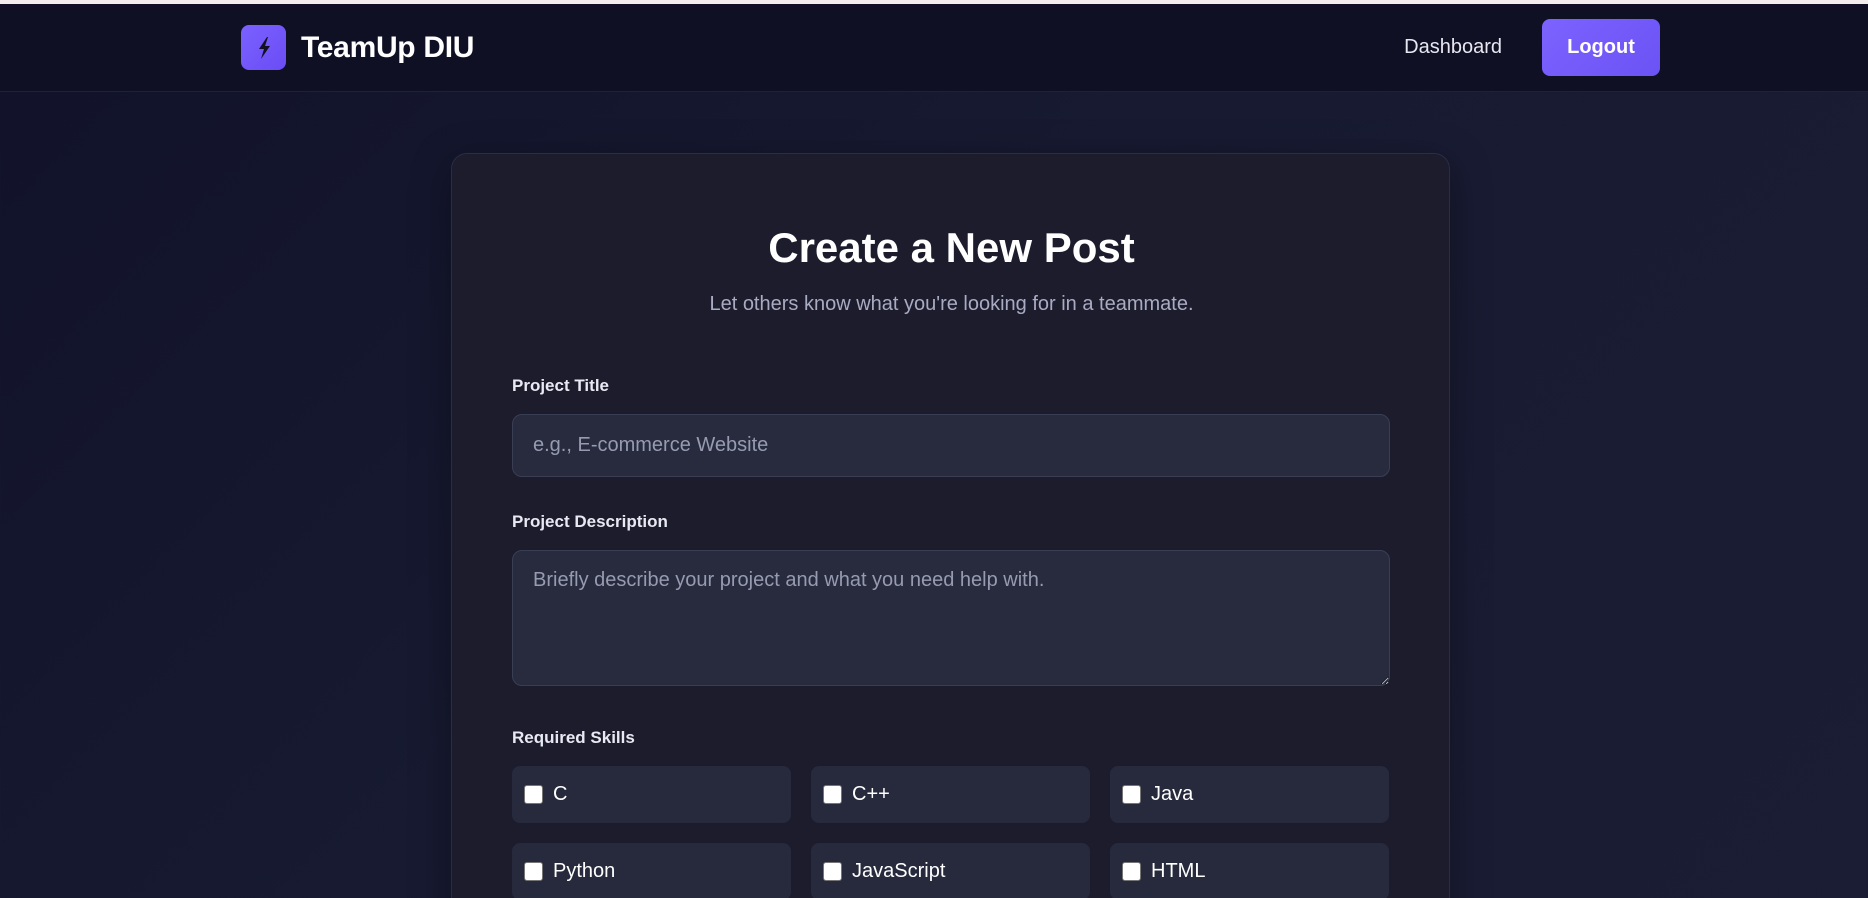 This screenshot has width=1868, height=898. I want to click on skill-option-python: Python, so click(651, 870).